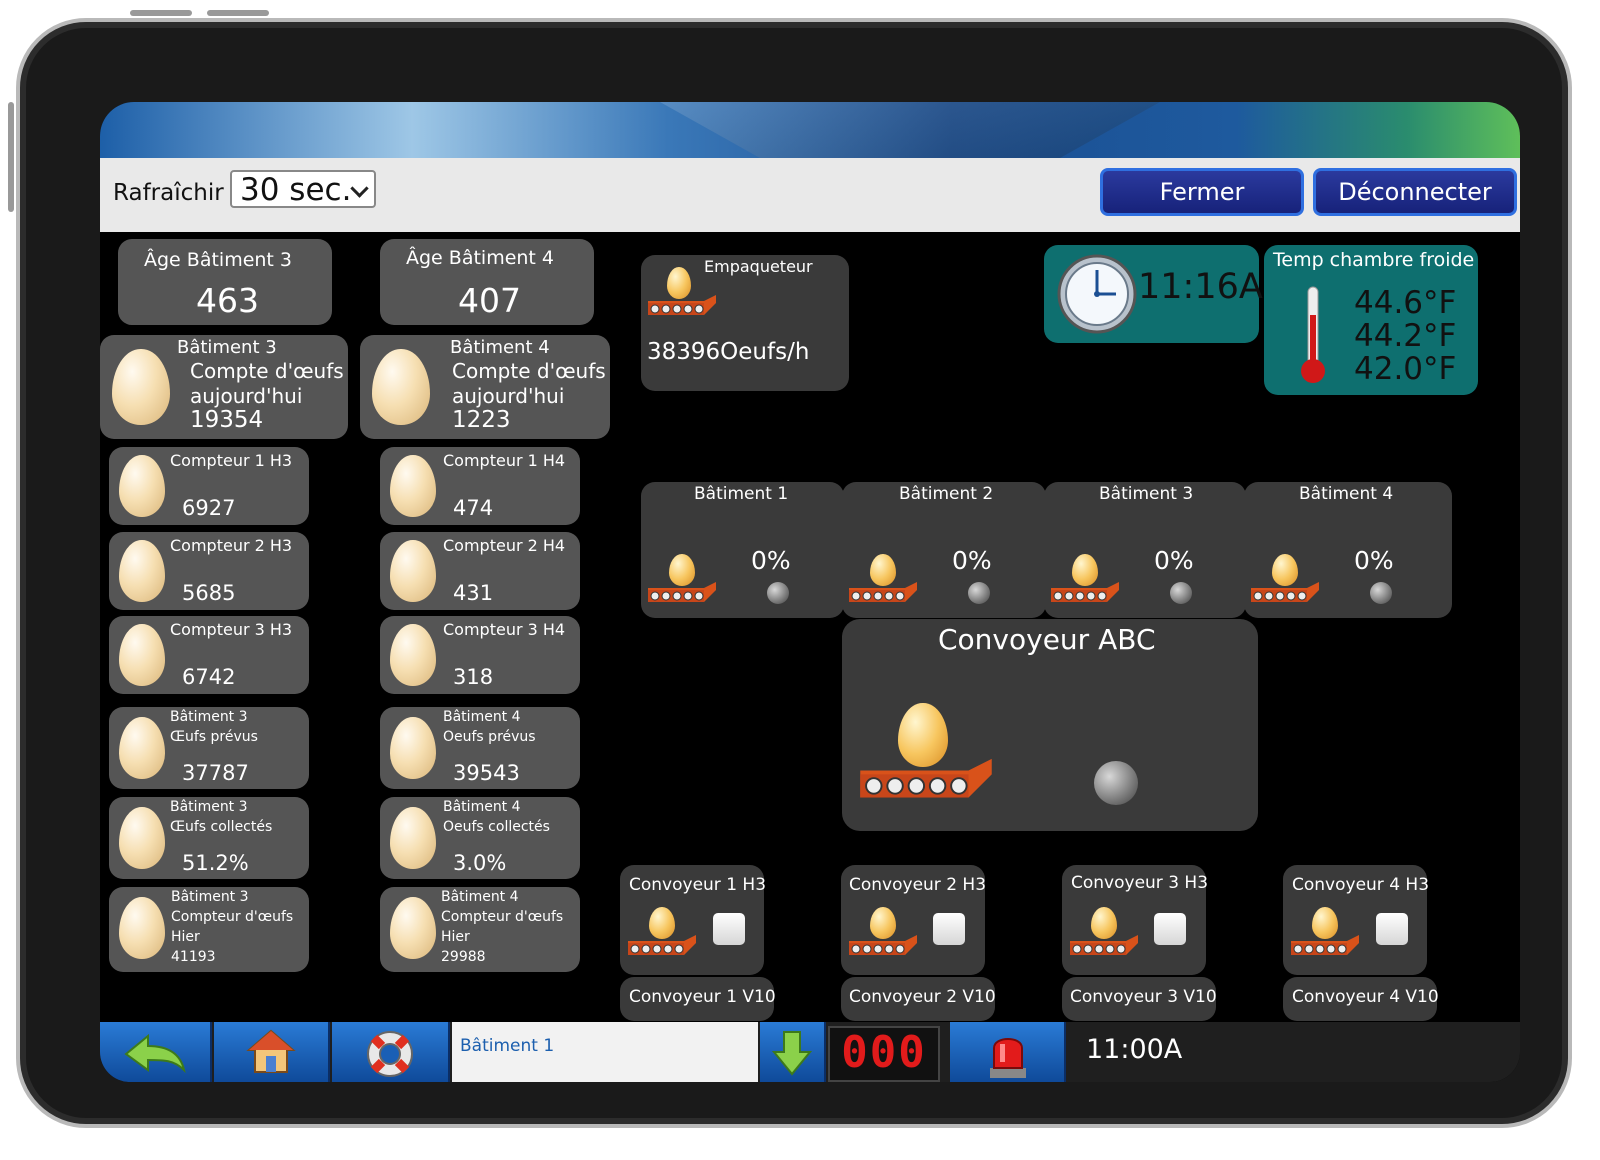 Image resolution: width=1600 pixels, height=1160 pixels. Describe the element at coordinates (758, 266) in the screenshot. I see `packer-title: Empaqueteur` at that location.